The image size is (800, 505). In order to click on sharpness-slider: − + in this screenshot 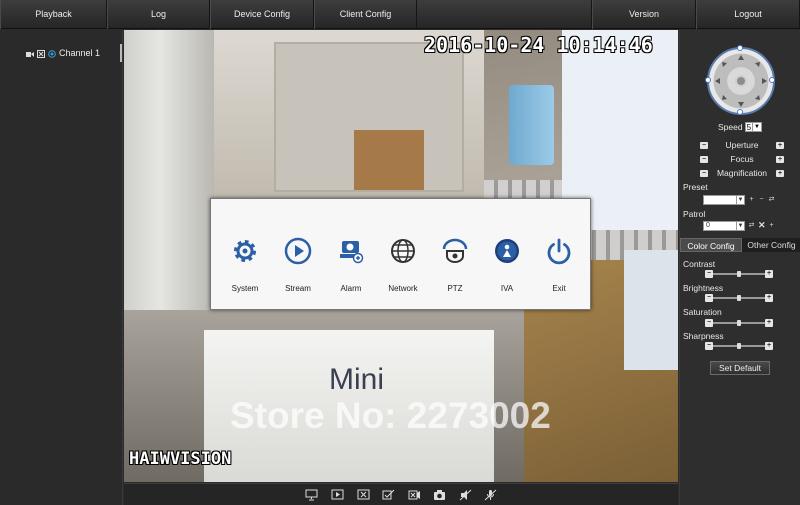, I will do `click(739, 346)`.